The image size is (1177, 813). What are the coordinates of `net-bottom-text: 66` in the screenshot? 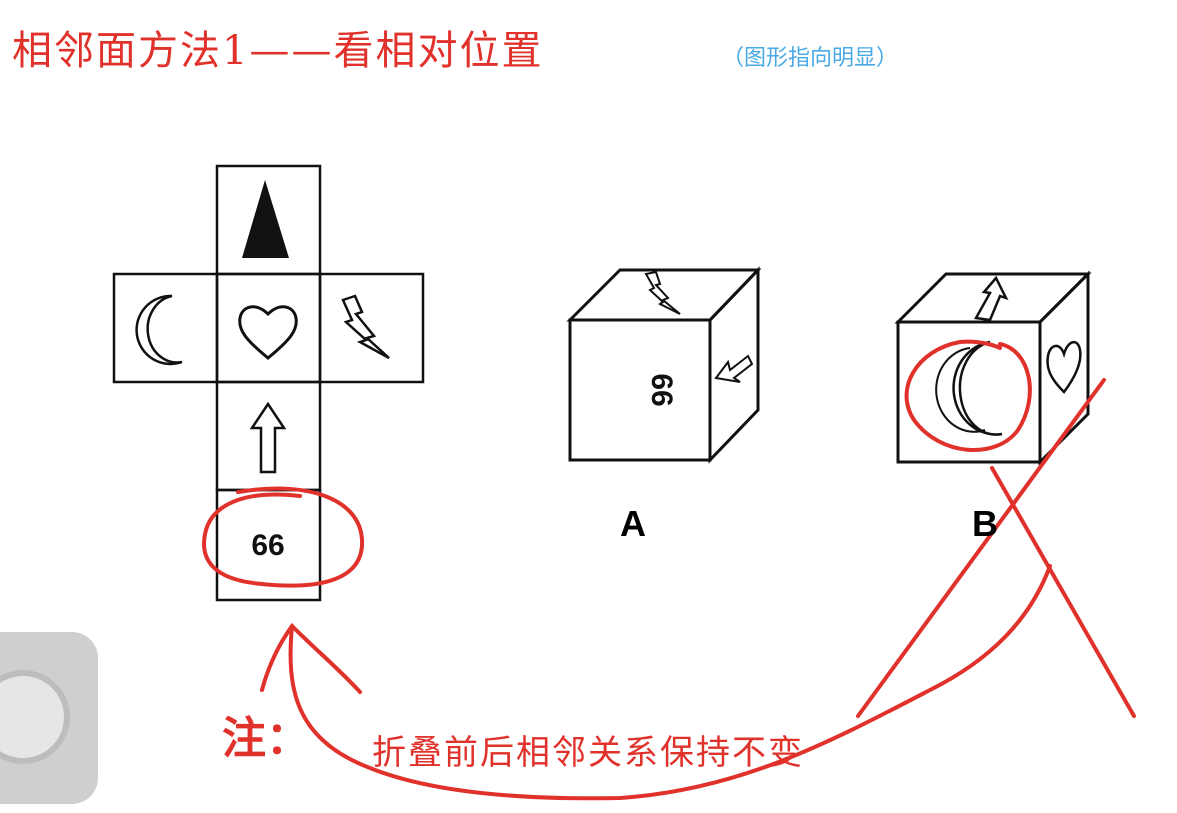 It's located at (267, 545).